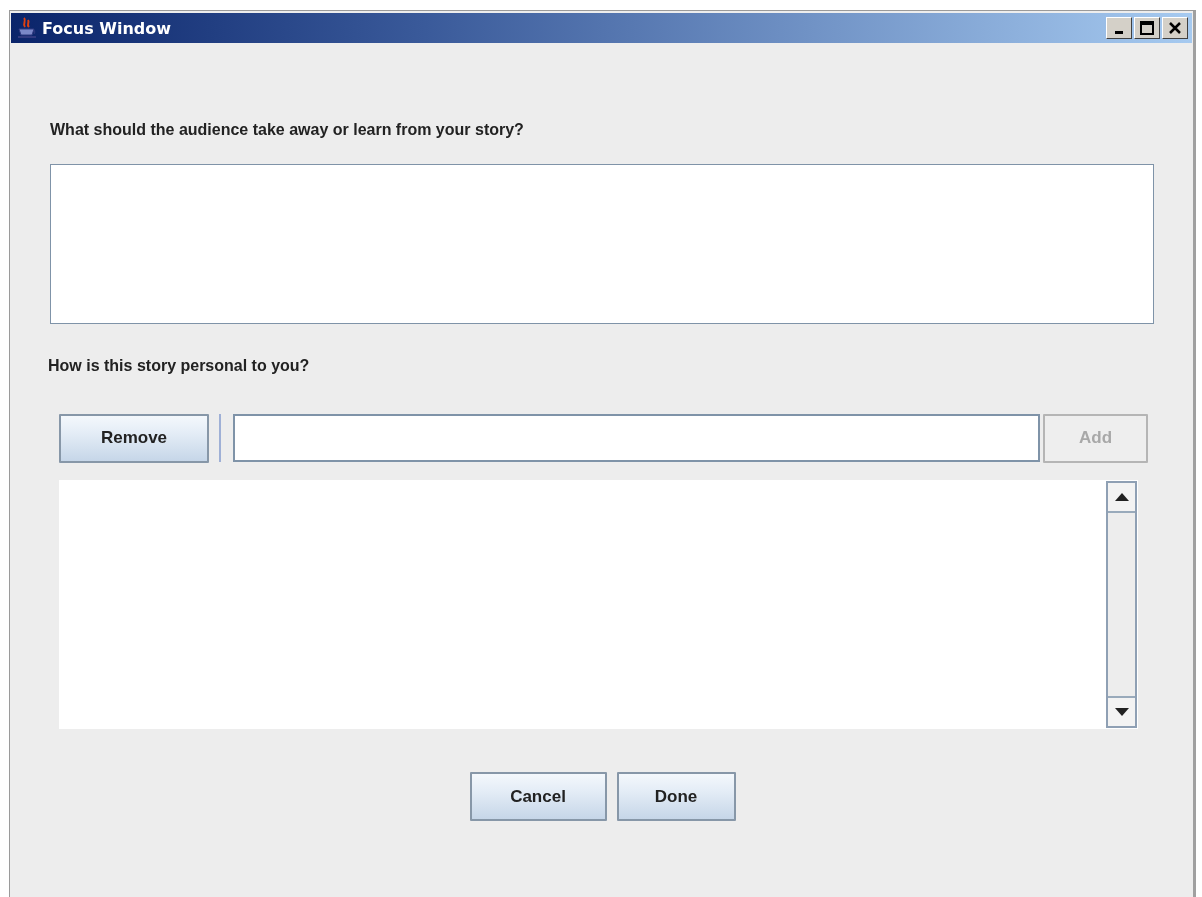 This screenshot has width=1202, height=897. I want to click on question-label: How is this story personal to you?, so click(179, 366).